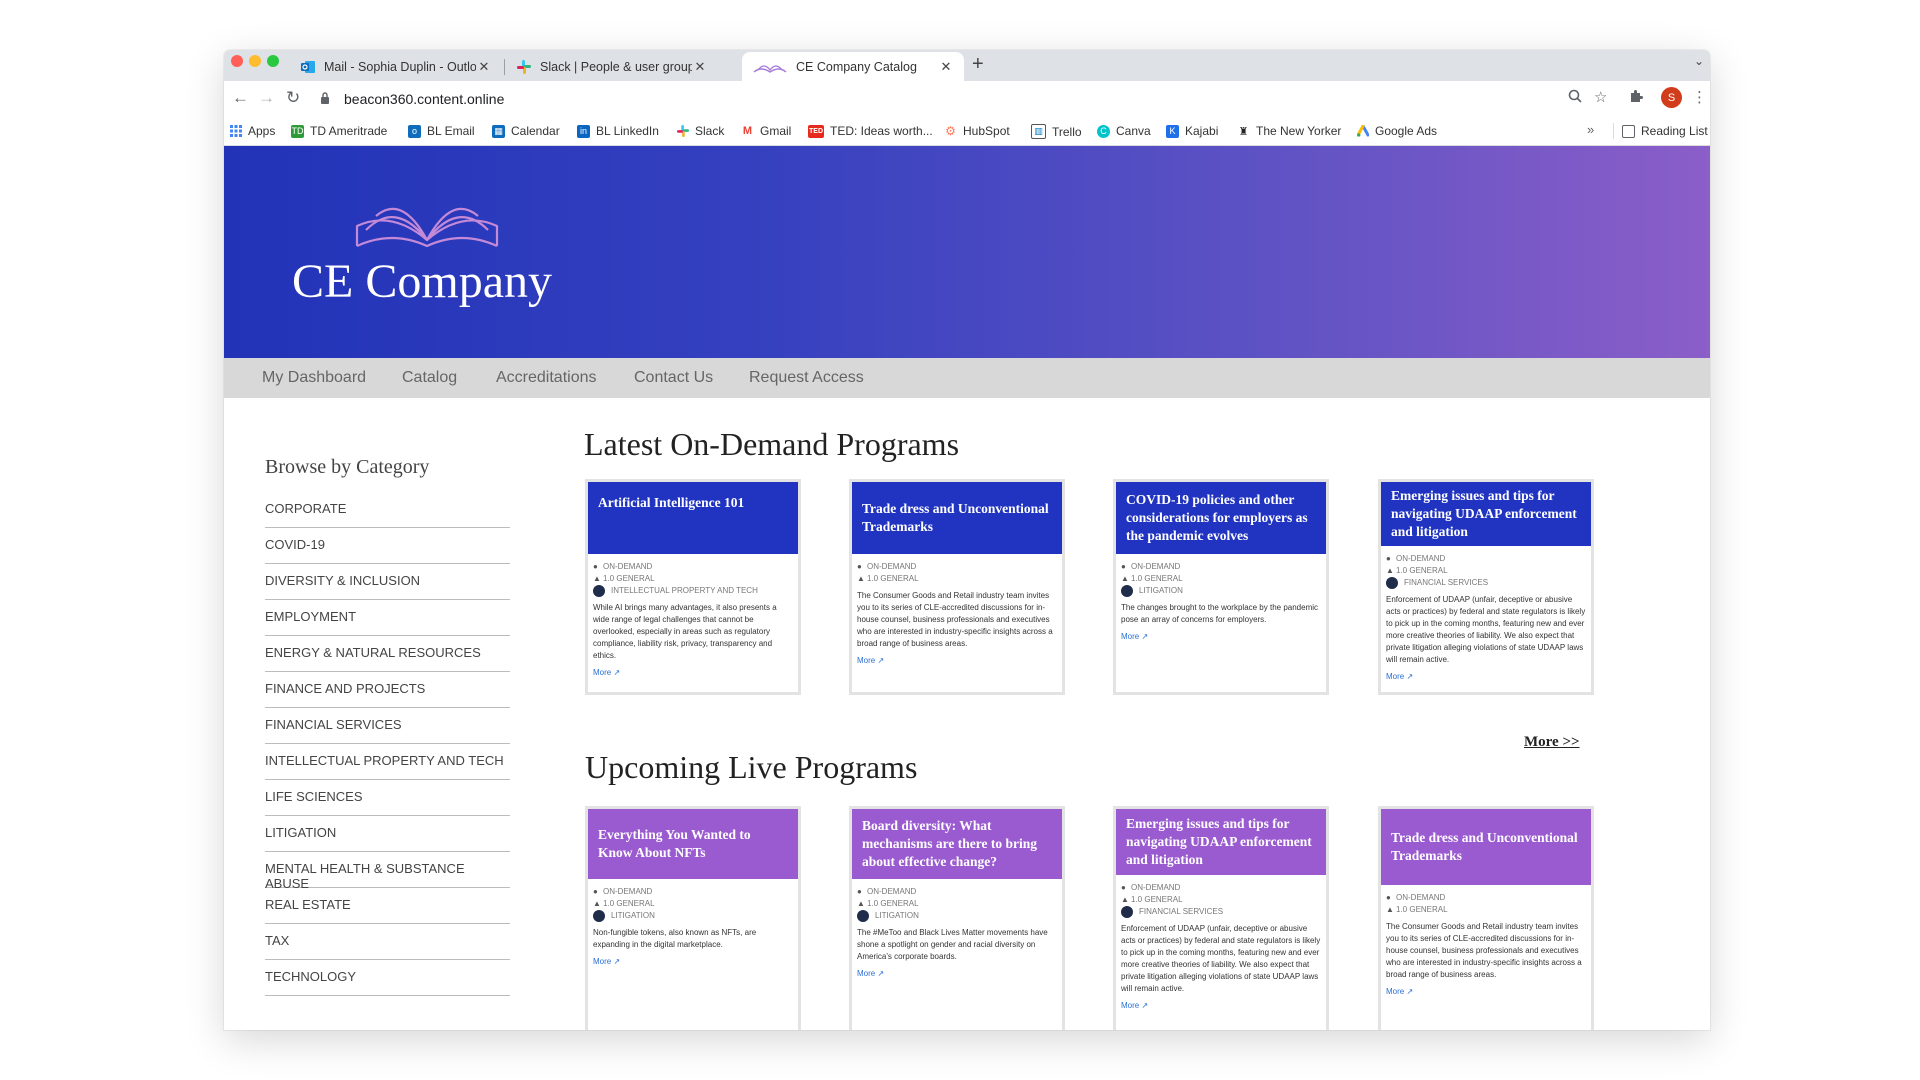 This screenshot has width=1920, height=1080. Describe the element at coordinates (978, 64) in the screenshot. I see `new-tab-button: +` at that location.